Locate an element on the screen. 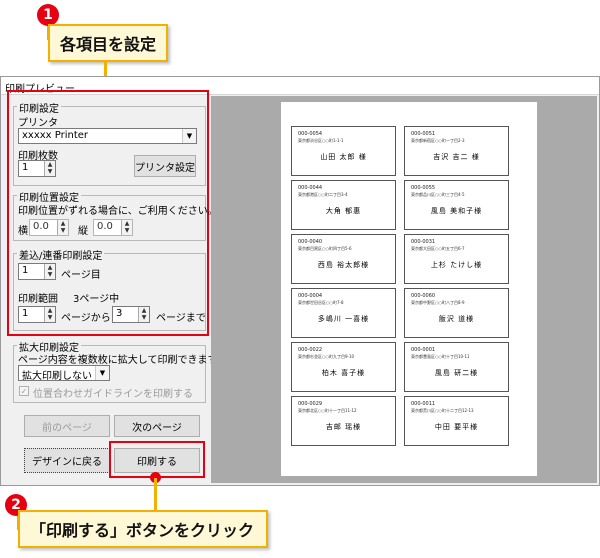  label-addr: 東京都目黒区○○町四丁目5-6 is located at coordinates (325, 248).